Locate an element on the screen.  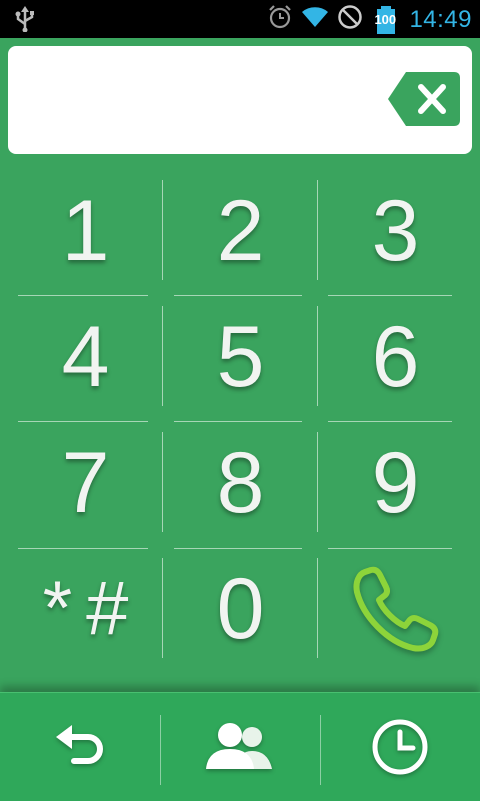
key-7-label: 7 is located at coordinates (85, 483).